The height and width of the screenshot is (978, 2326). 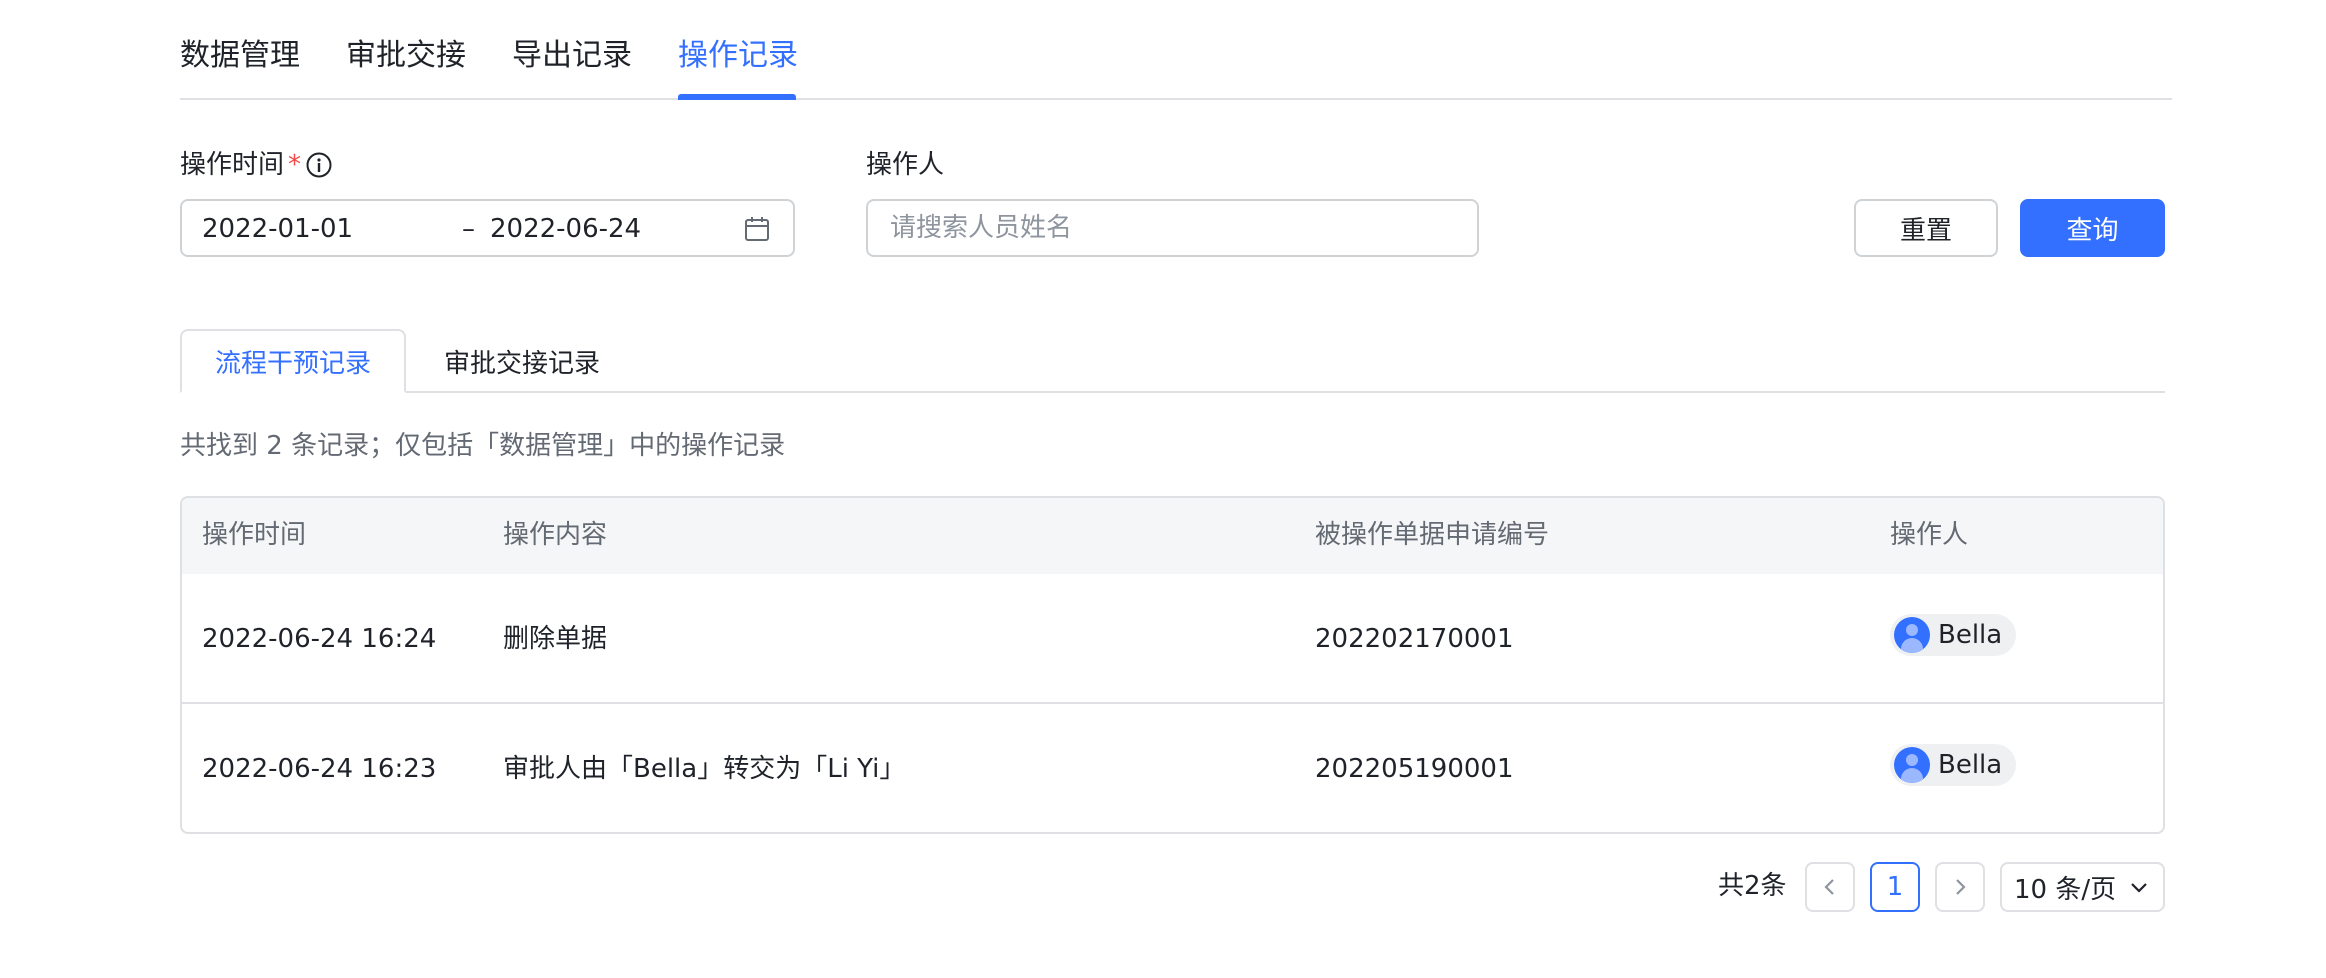 I want to click on result-summary: 共找到 2 条记录；仅包括「数据管理」中的操作记录, so click(x=483, y=446).